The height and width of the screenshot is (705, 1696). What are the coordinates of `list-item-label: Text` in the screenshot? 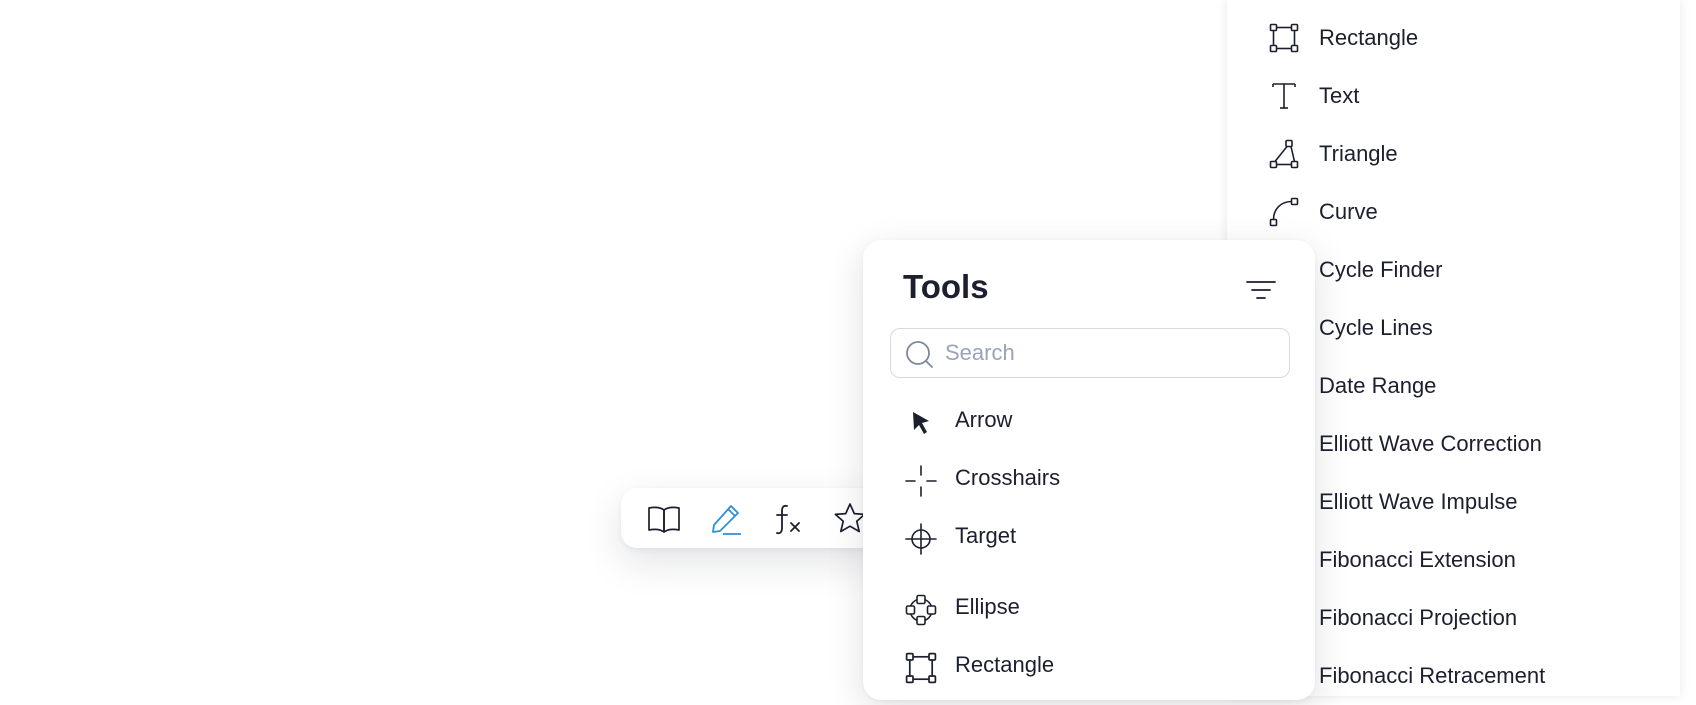 It's located at (1339, 95).